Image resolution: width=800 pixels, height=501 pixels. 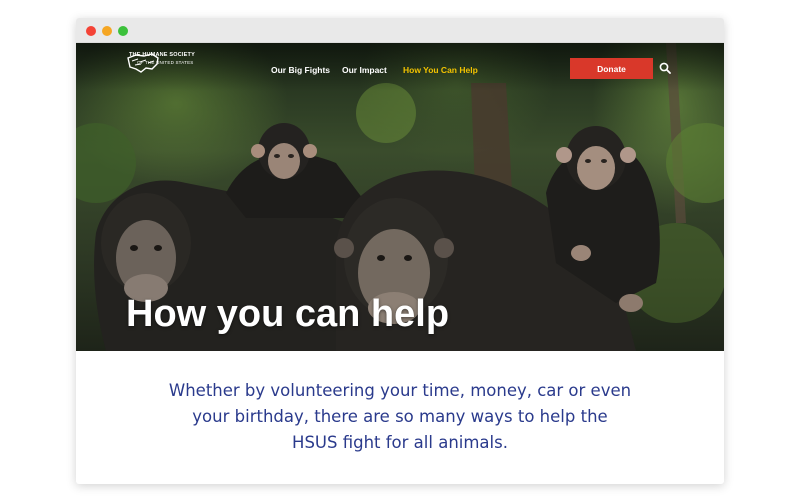 I want to click on nav-link-how-you-can-help: How You Can Help, so click(x=440, y=70).